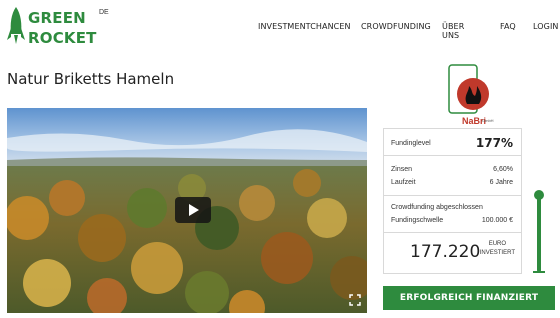 The width and height of the screenshot is (560, 318). What do you see at coordinates (396, 26) in the screenshot?
I see `nav-item-crowdfunding: CROWDFUNDING` at bounding box center [396, 26].